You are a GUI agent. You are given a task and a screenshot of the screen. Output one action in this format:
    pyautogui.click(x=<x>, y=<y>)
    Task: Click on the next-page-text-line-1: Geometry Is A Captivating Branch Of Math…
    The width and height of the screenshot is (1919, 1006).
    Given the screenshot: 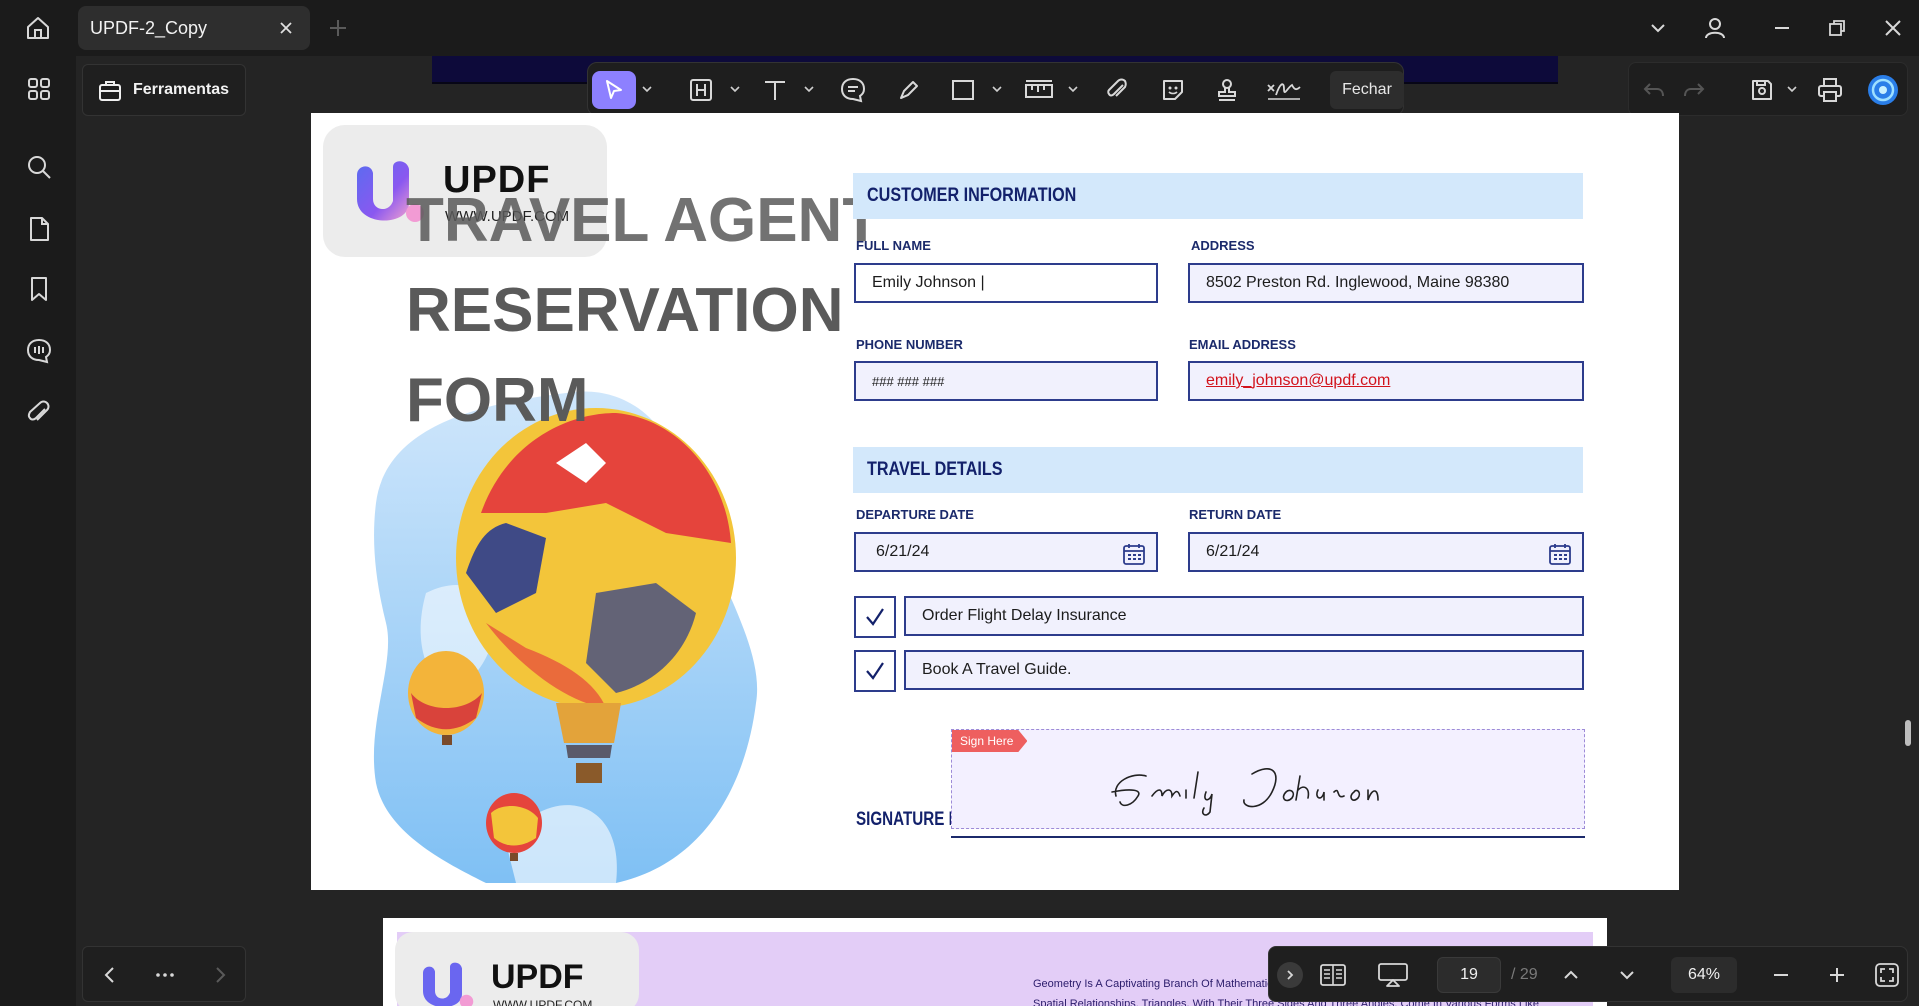 What is the action you would take?
    pyautogui.click(x=1153, y=984)
    